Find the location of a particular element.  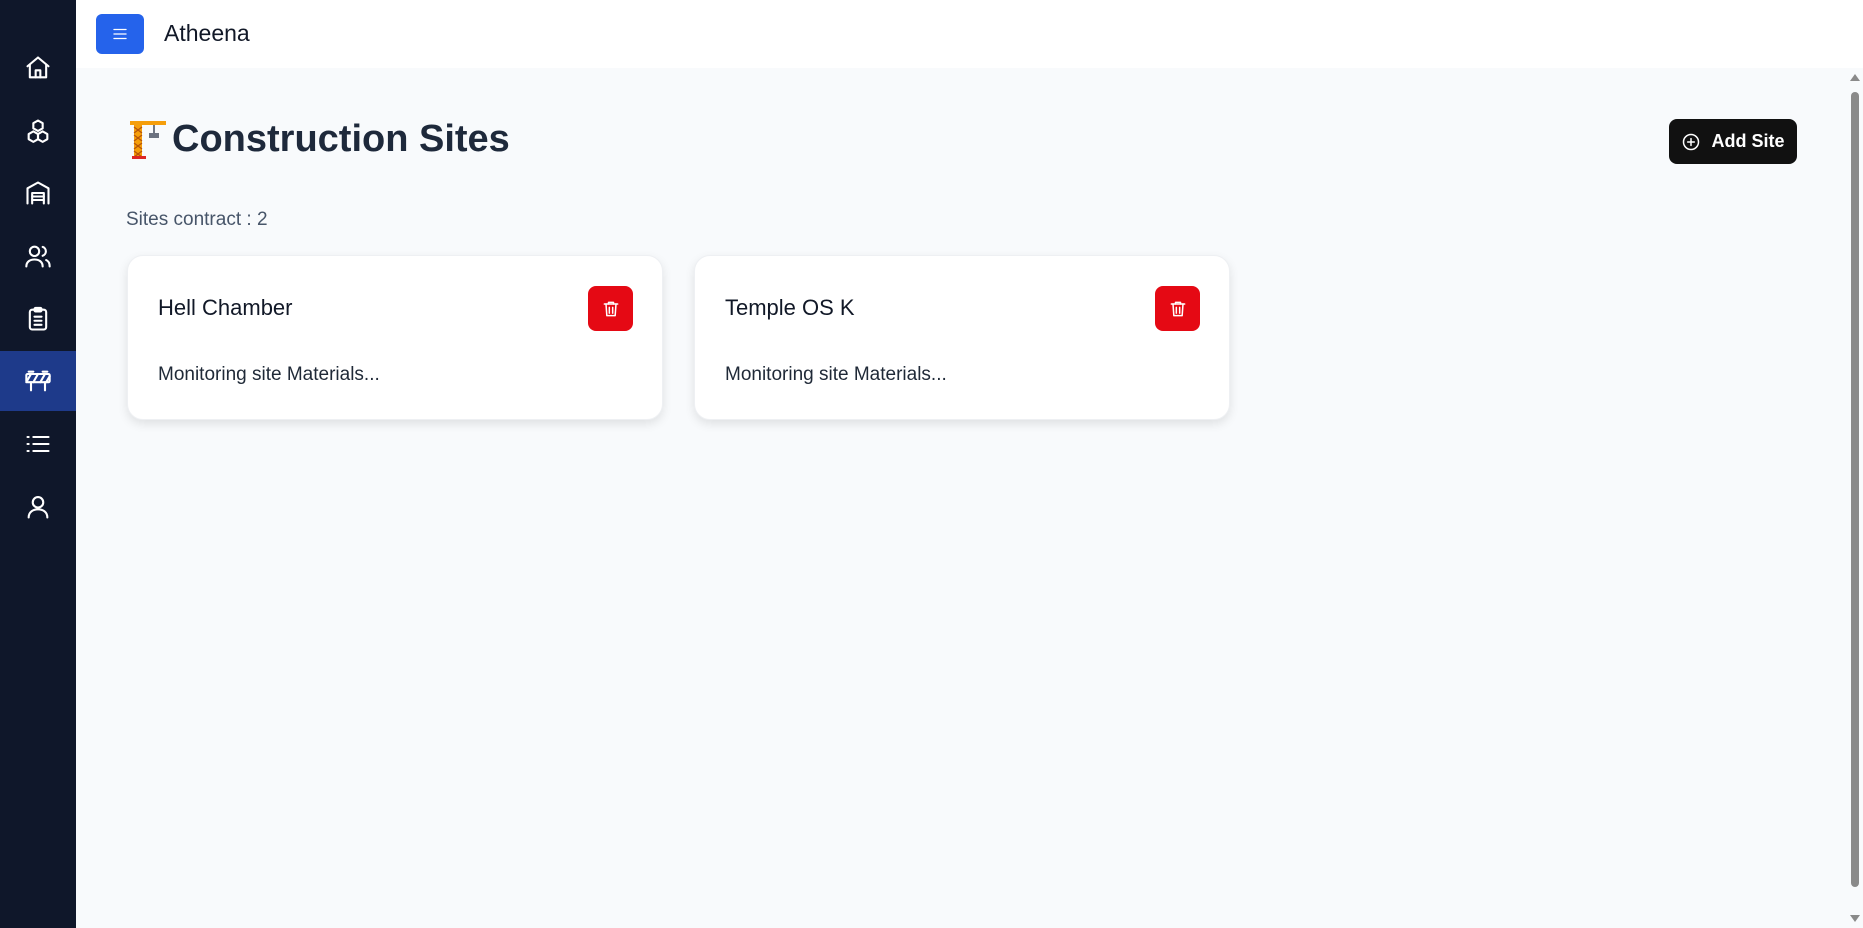

add-site-label: Add Site is located at coordinates (1748, 141).